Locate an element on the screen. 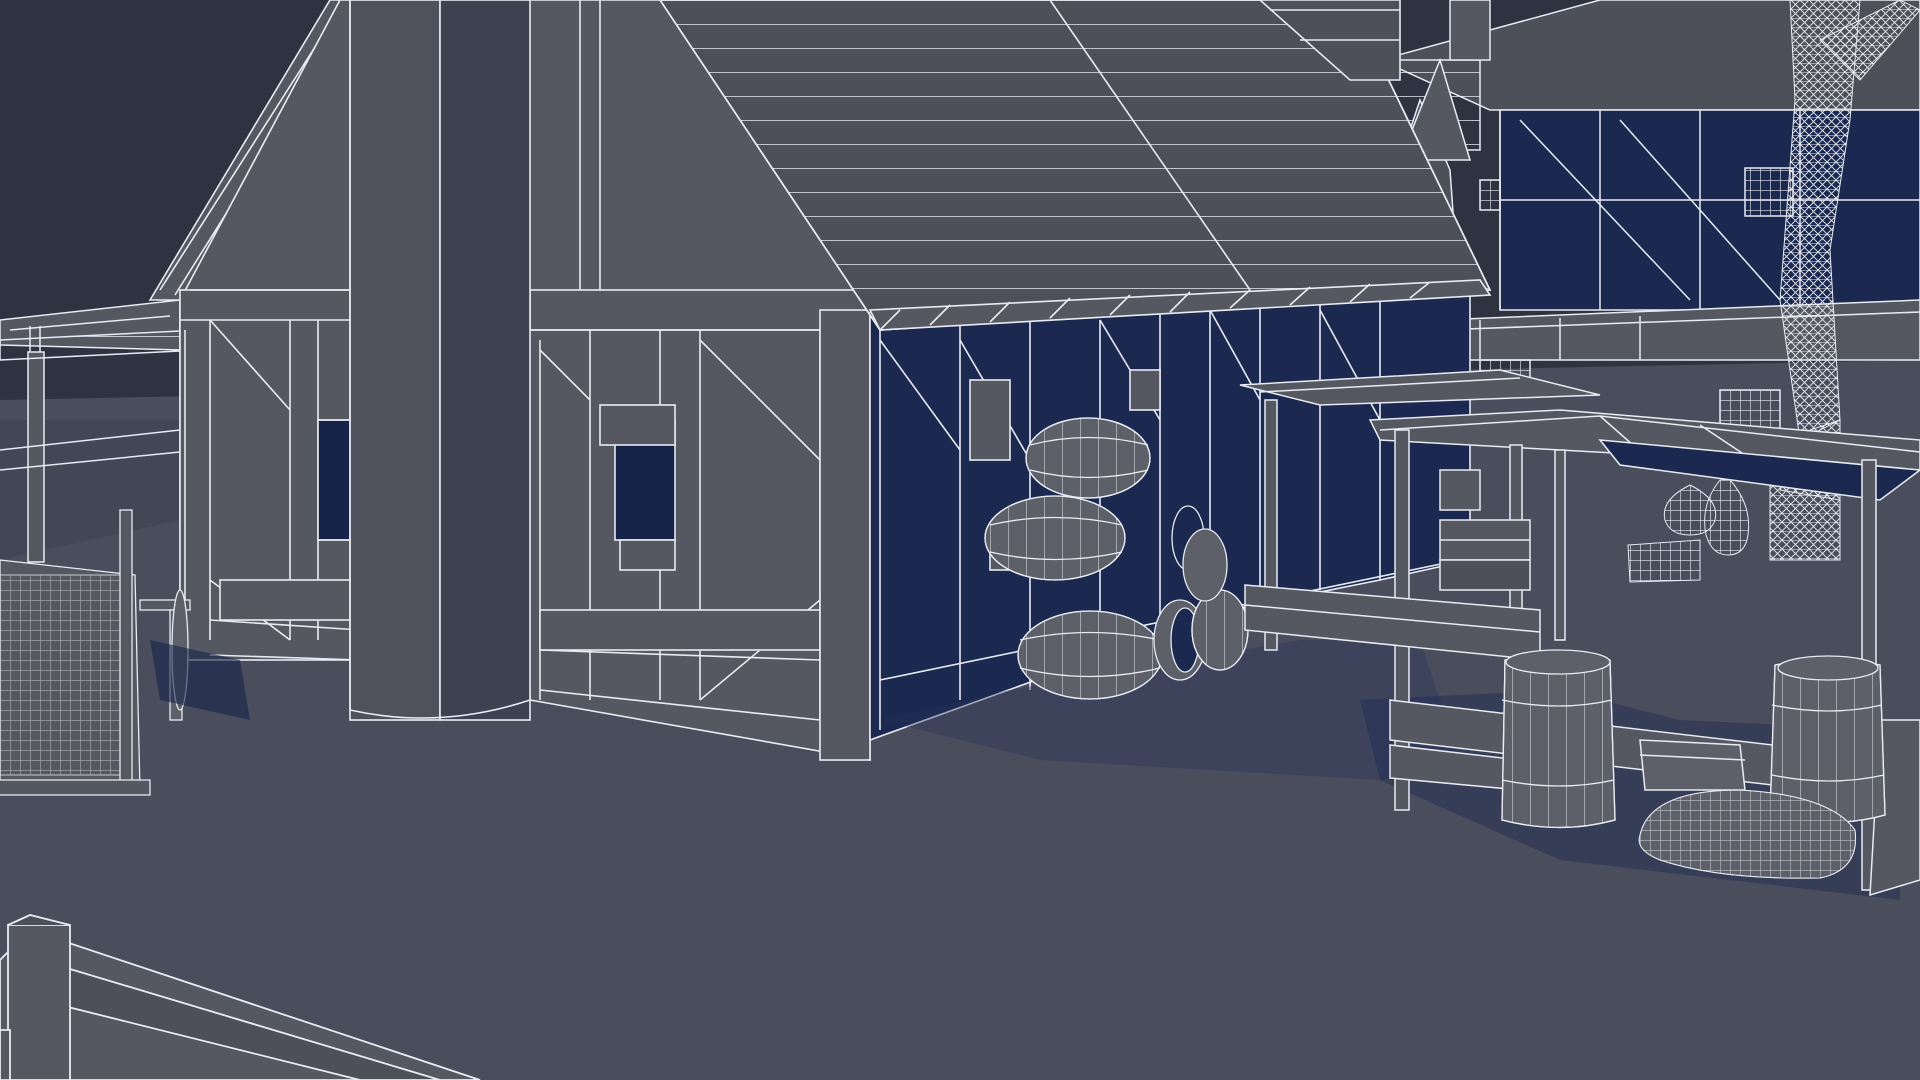  basket is located at coordinates (1664, 561).